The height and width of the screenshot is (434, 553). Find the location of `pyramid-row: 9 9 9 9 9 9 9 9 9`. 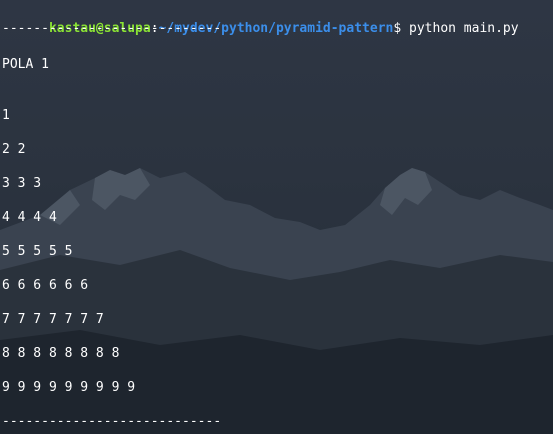

pyramid-row: 9 9 9 9 9 9 9 9 9 is located at coordinates (69, 387).